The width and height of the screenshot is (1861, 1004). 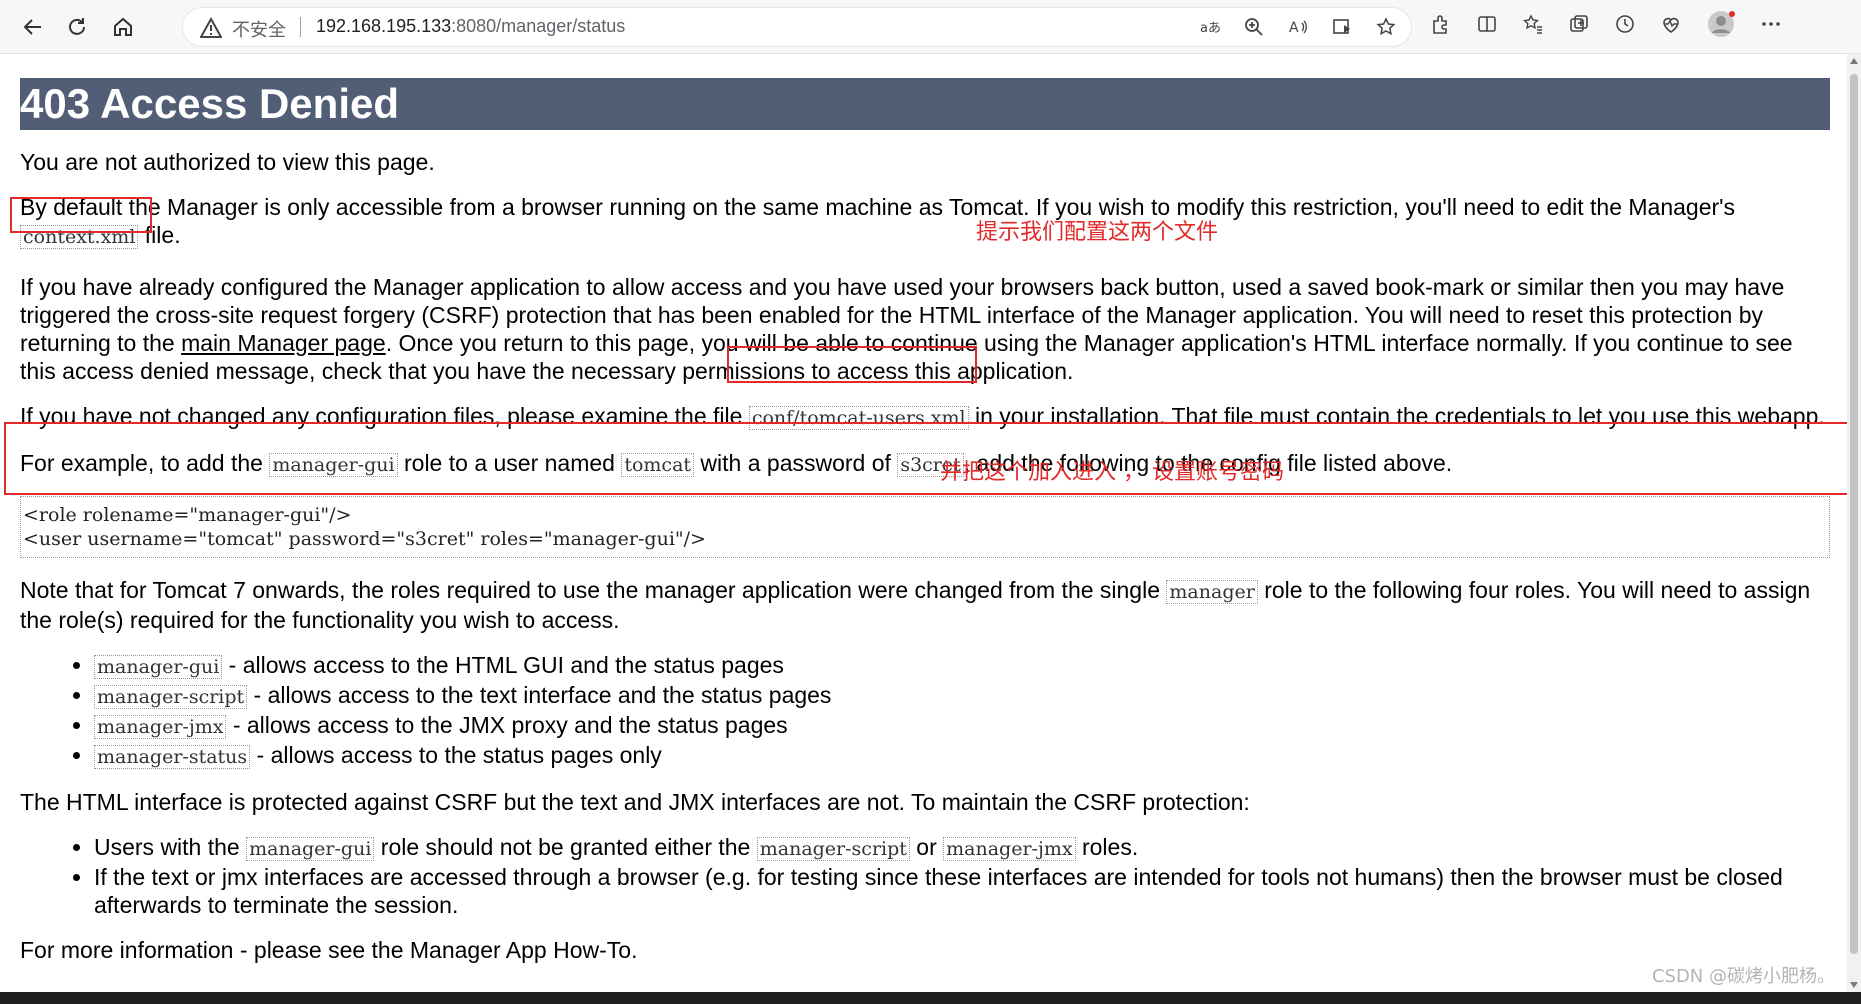 I want to click on warning-icon, so click(x=211, y=27).